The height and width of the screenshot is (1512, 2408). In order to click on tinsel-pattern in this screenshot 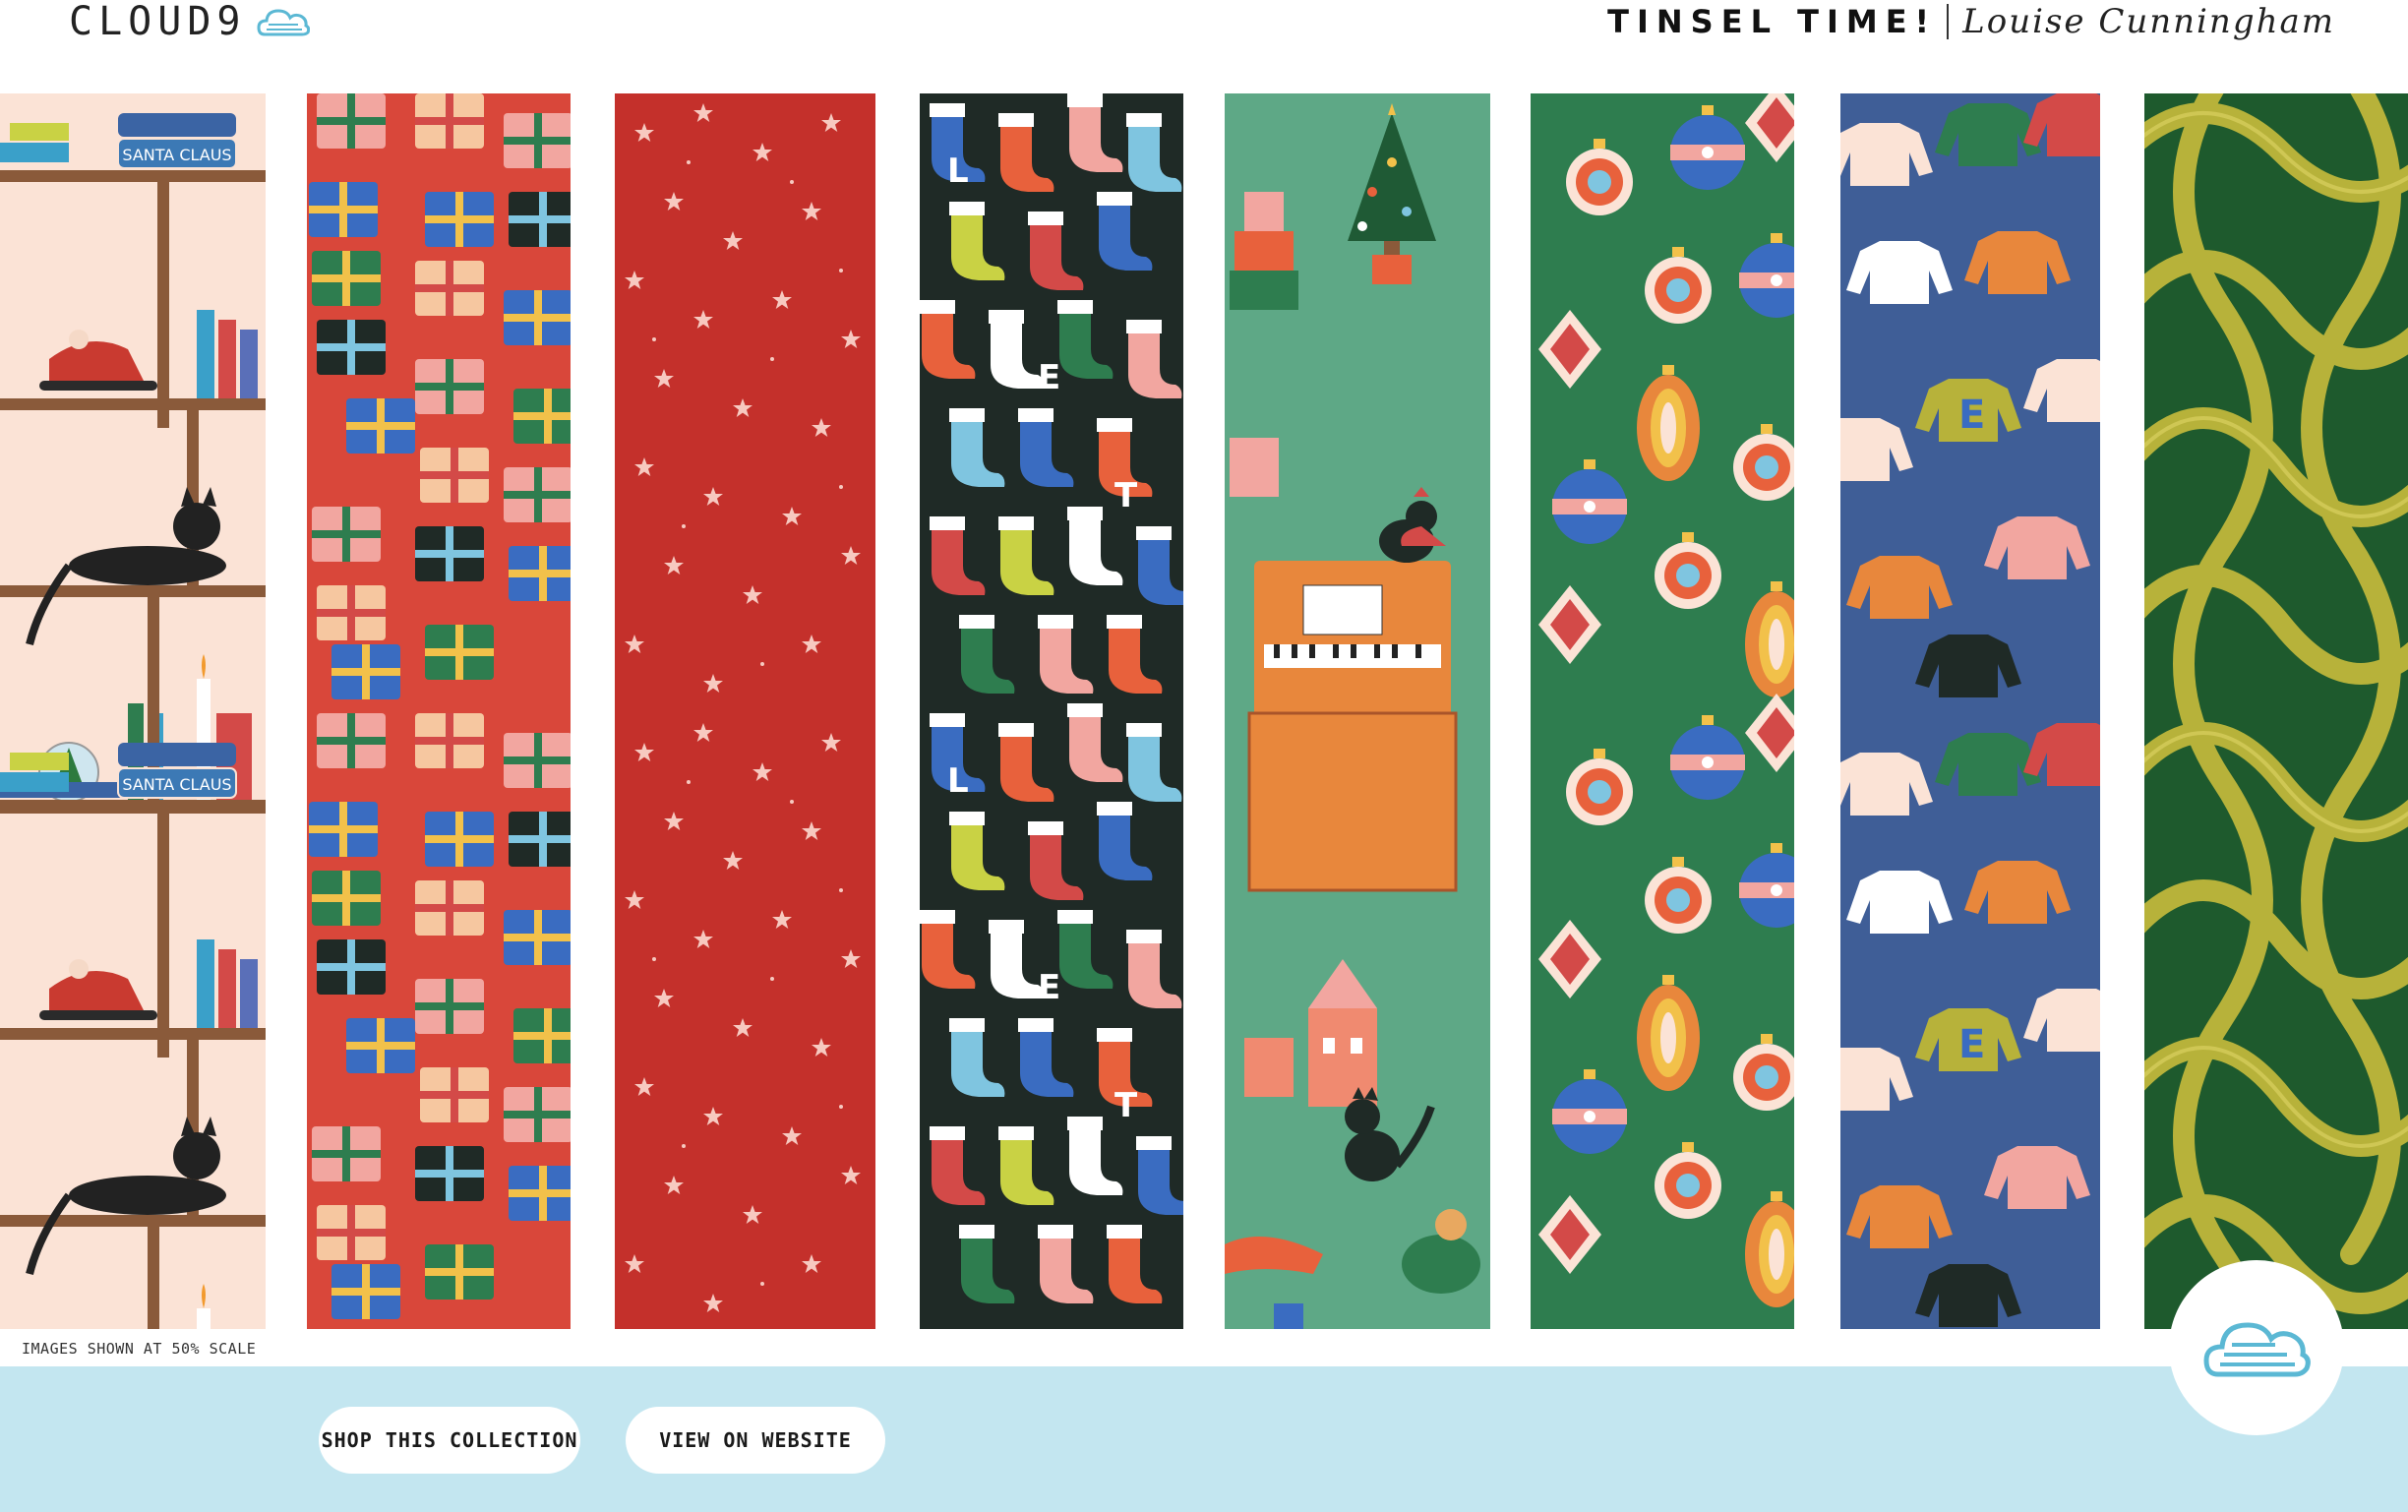, I will do `click(2276, 711)`.